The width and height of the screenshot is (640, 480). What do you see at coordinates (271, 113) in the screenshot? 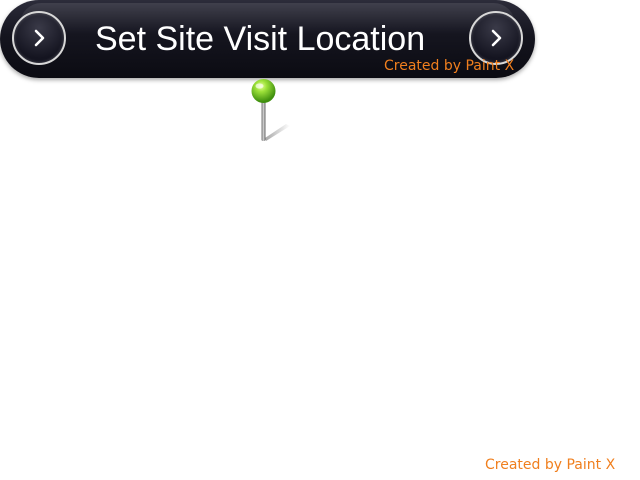
I see `map-pin-icon` at bounding box center [271, 113].